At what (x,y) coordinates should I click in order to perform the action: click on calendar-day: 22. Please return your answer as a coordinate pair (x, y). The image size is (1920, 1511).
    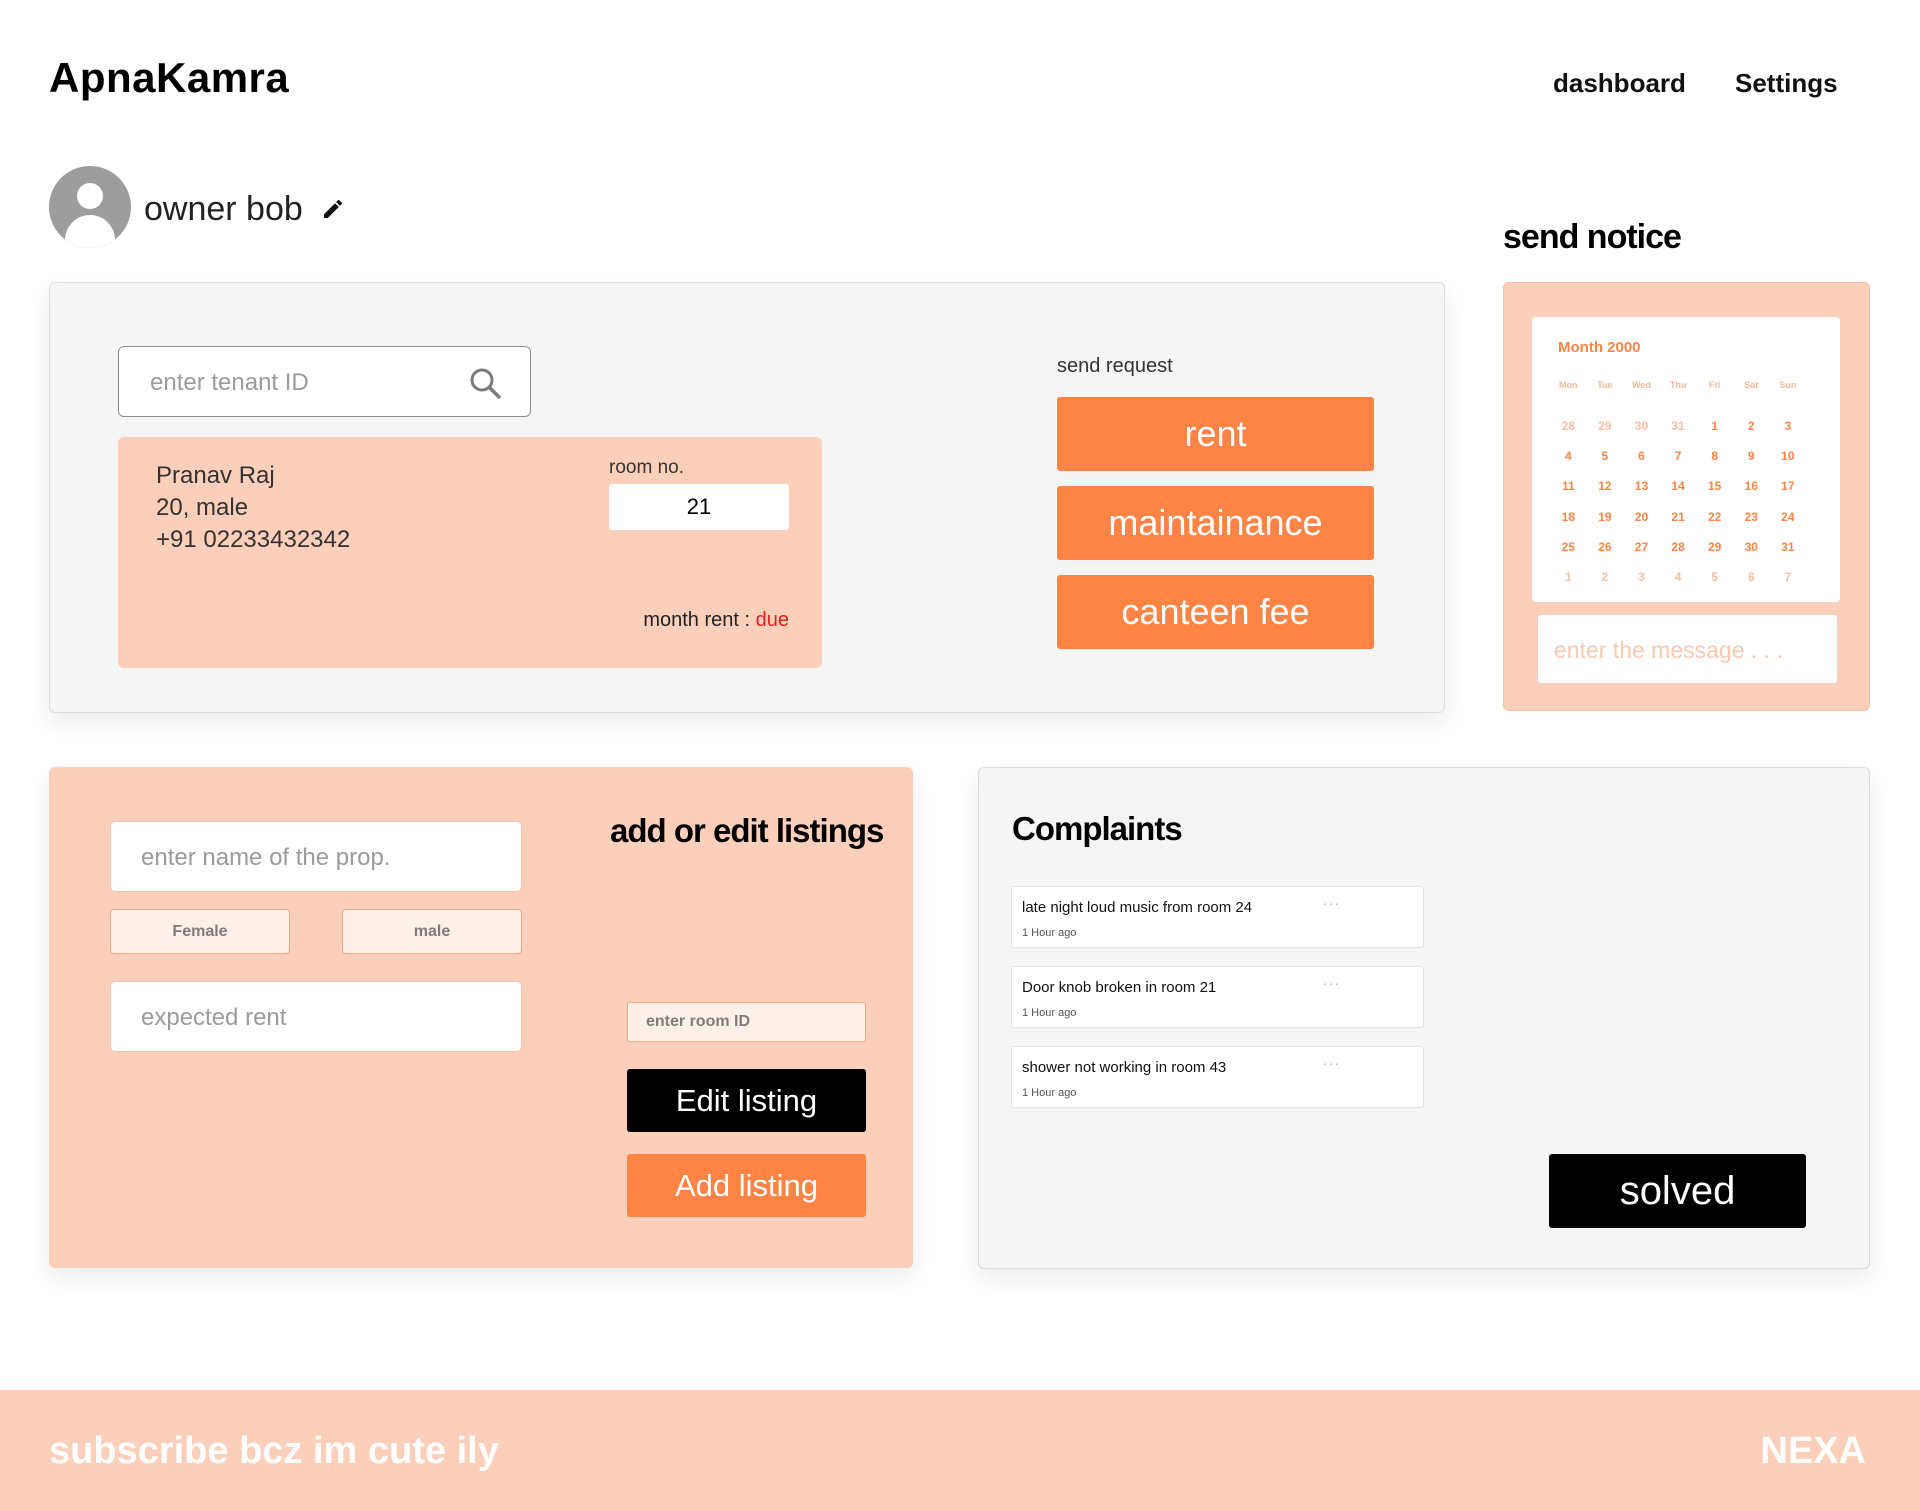
    Looking at the image, I should click on (1714, 517).